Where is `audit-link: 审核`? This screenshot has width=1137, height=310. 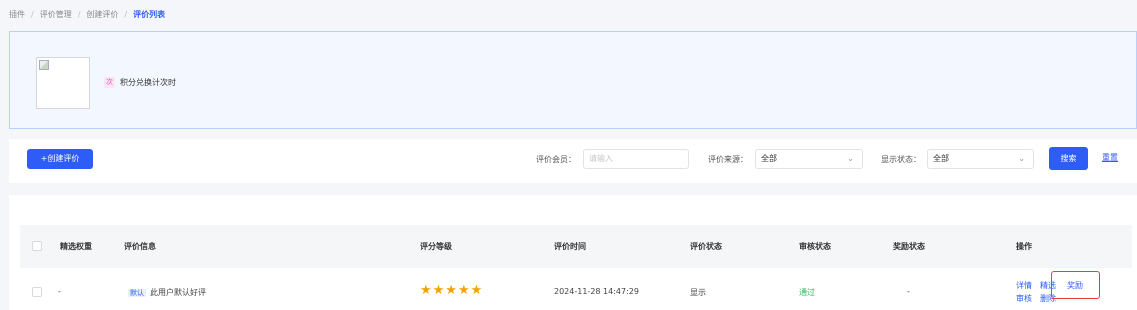 audit-link: 审核 is located at coordinates (1024, 298).